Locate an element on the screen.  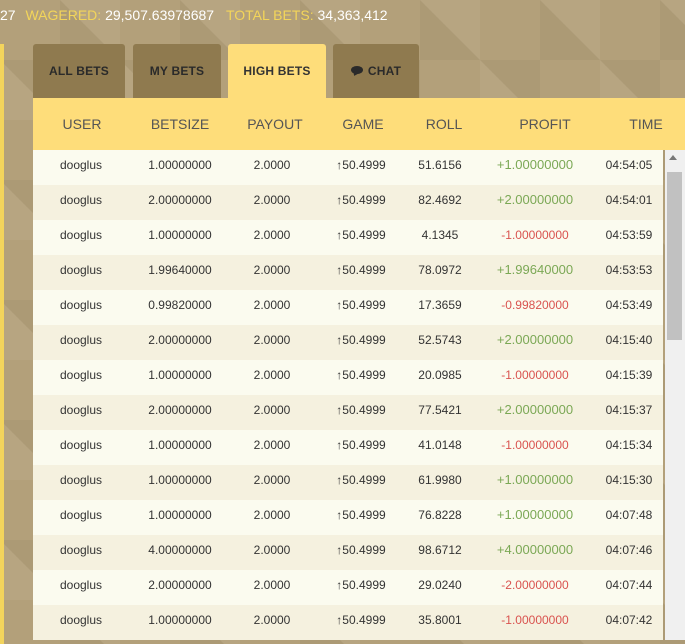
tab-chat: CHAT is located at coordinates (376, 71).